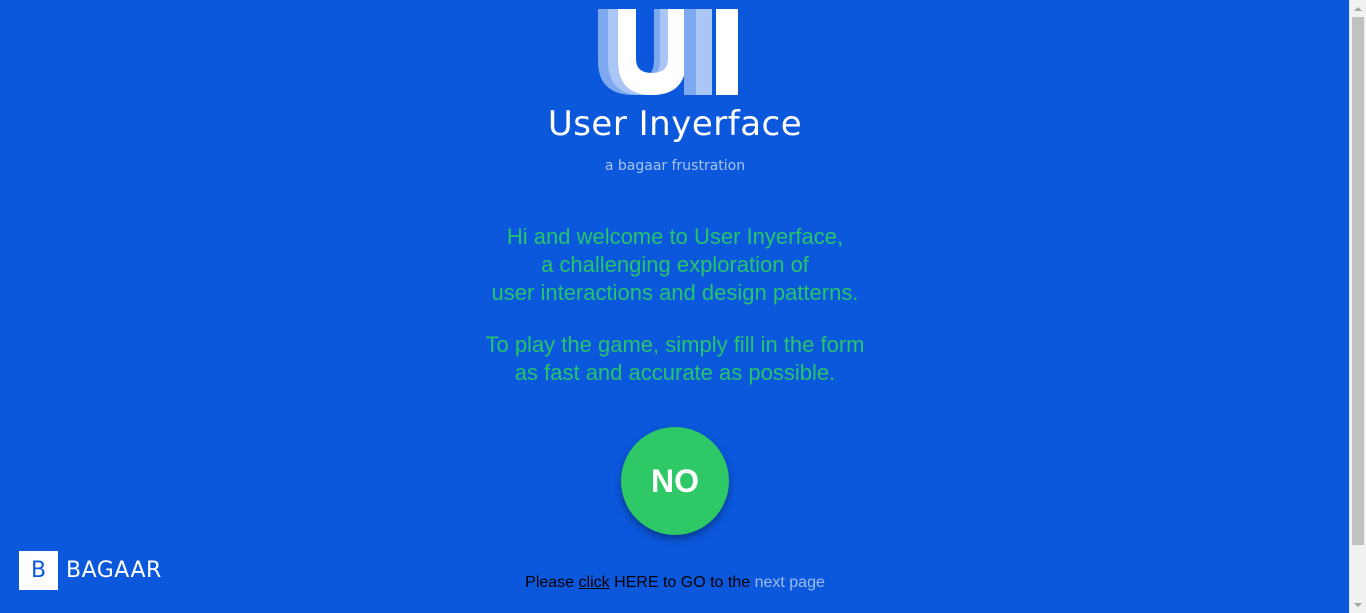 This screenshot has width=1366, height=613. I want to click on scroll-up-icon, so click(1358, 8).